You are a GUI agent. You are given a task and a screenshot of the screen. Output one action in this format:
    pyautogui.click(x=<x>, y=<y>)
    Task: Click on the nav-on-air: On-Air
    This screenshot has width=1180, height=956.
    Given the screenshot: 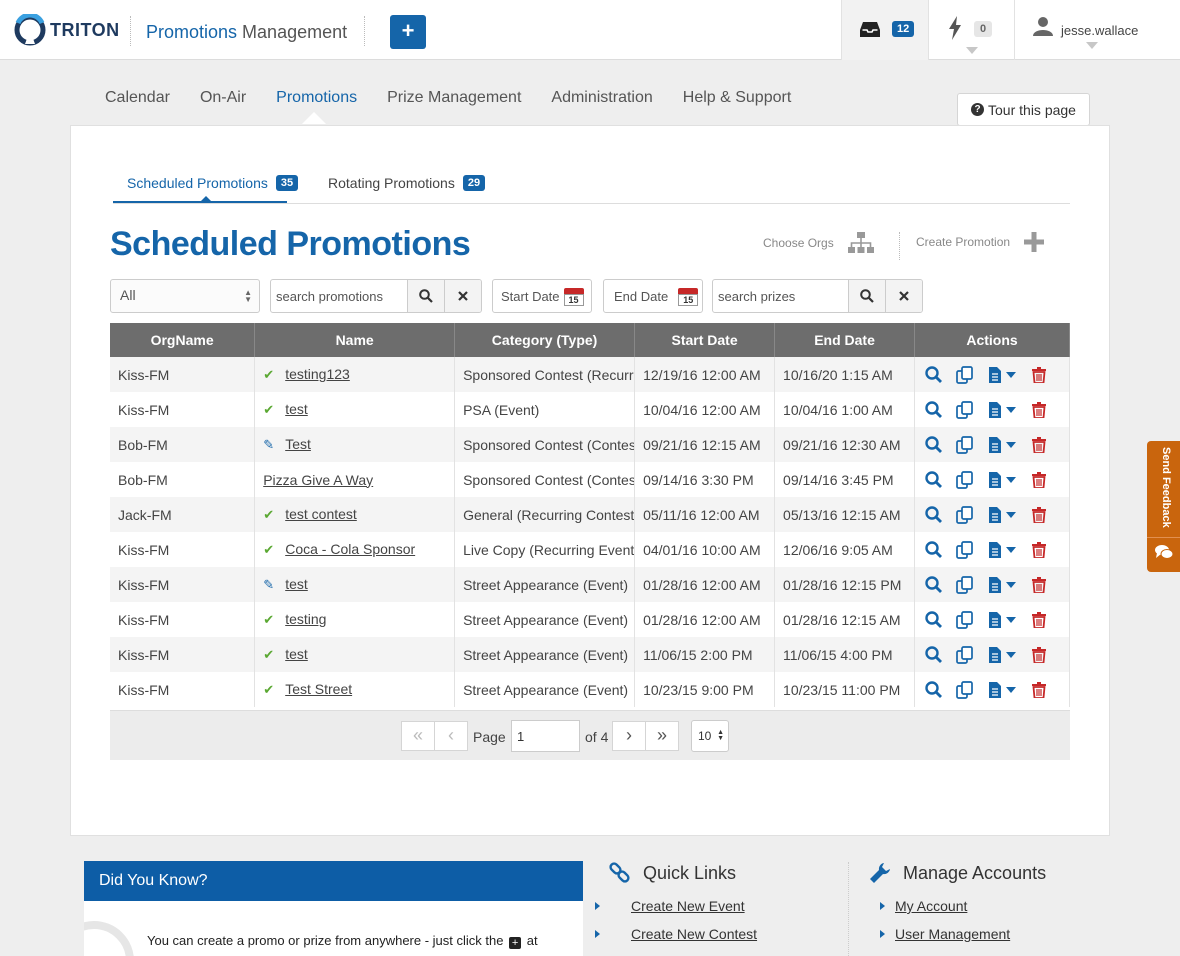 What is the action you would take?
    pyautogui.click(x=223, y=98)
    